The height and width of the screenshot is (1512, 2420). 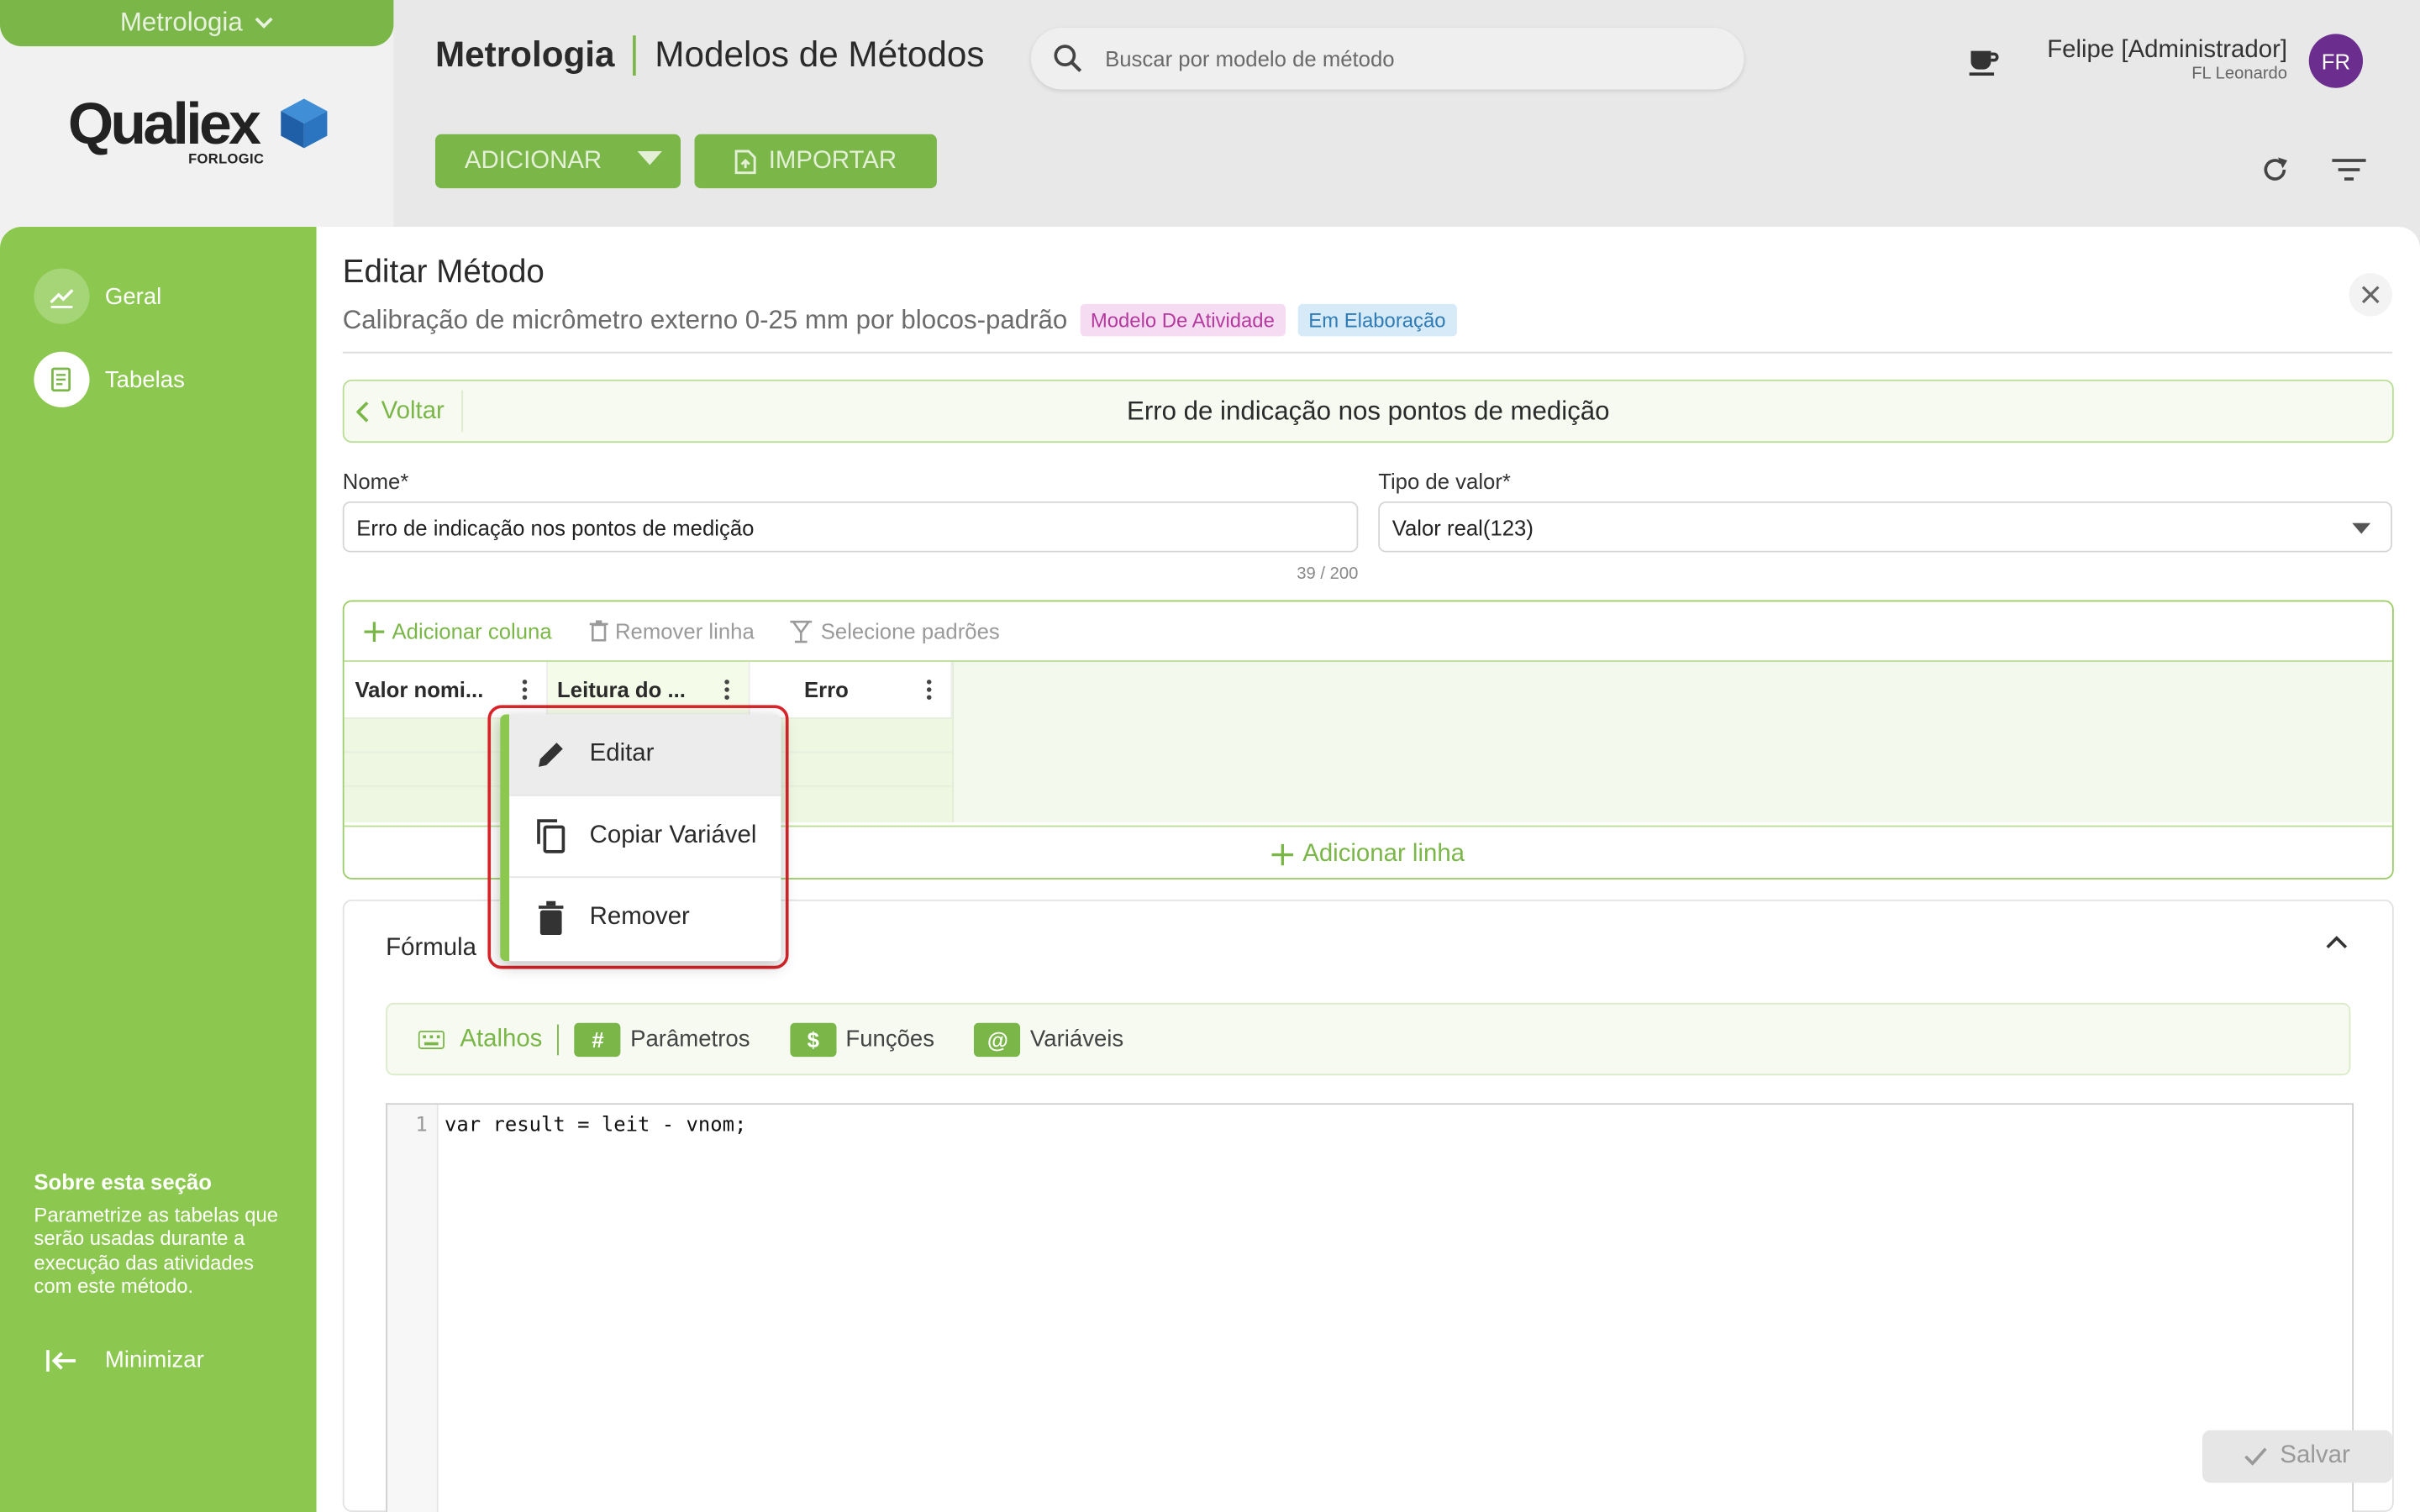 What do you see at coordinates (463, 411) in the screenshot?
I see `back-separator` at bounding box center [463, 411].